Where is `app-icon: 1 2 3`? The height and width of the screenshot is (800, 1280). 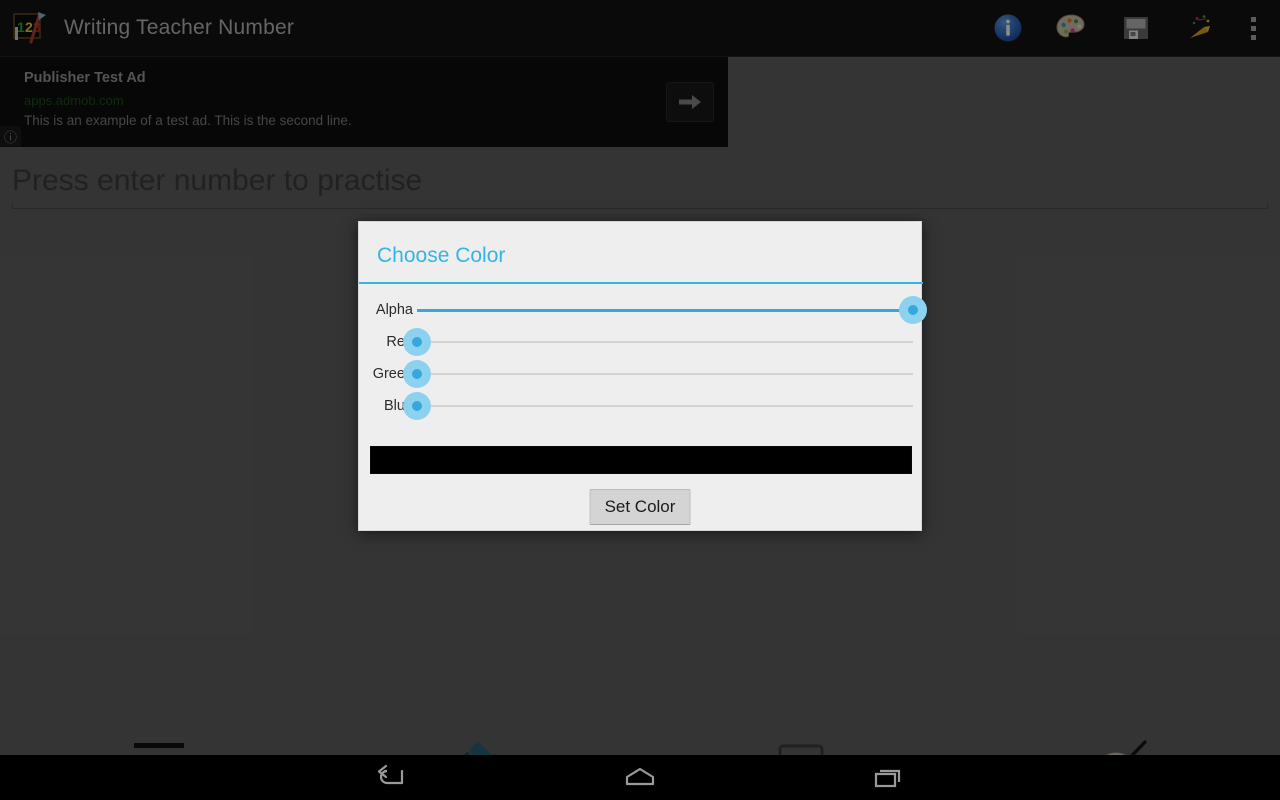 app-icon: 1 2 3 is located at coordinates (30, 28).